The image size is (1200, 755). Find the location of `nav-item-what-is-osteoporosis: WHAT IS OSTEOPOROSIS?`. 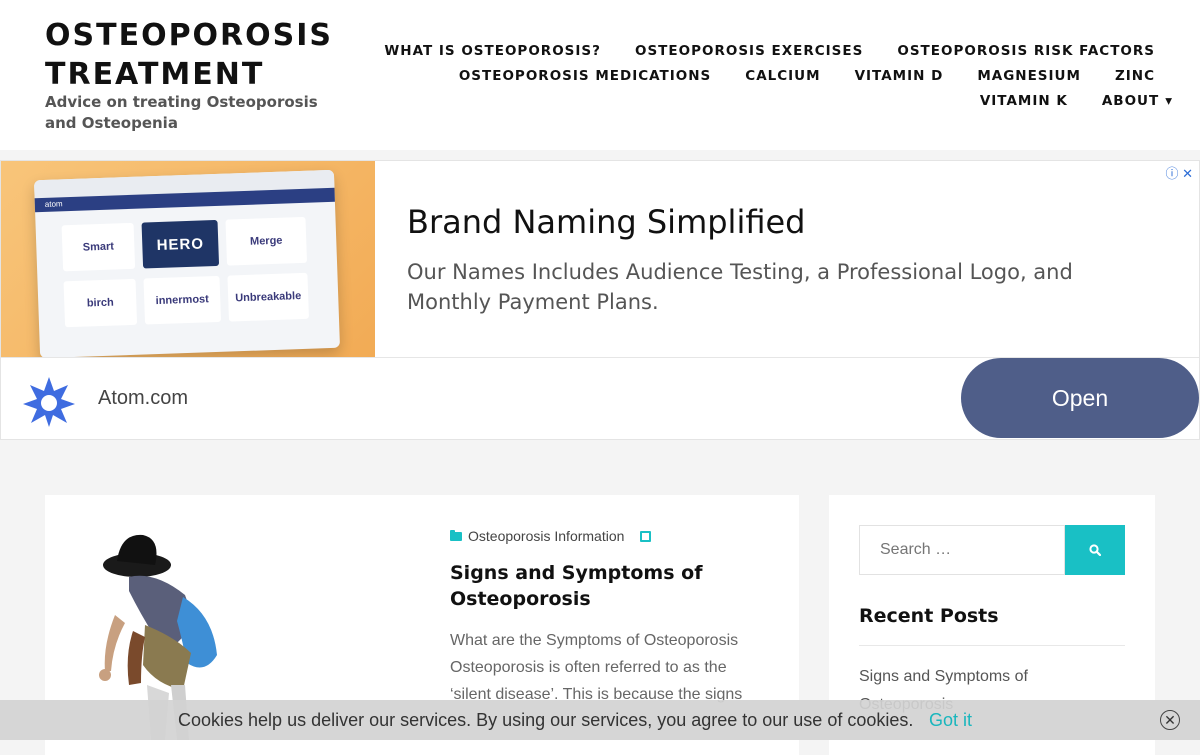

nav-item-what-is-osteoporosis: WHAT IS OSTEOPOROSIS? is located at coordinates (492, 51).